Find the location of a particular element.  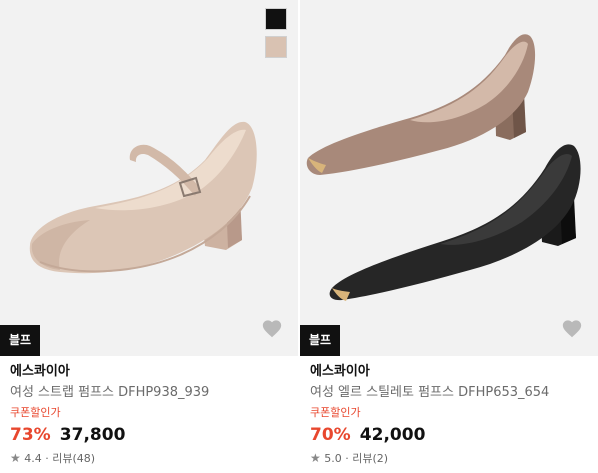

rating-value: 5.0 is located at coordinates (333, 458).